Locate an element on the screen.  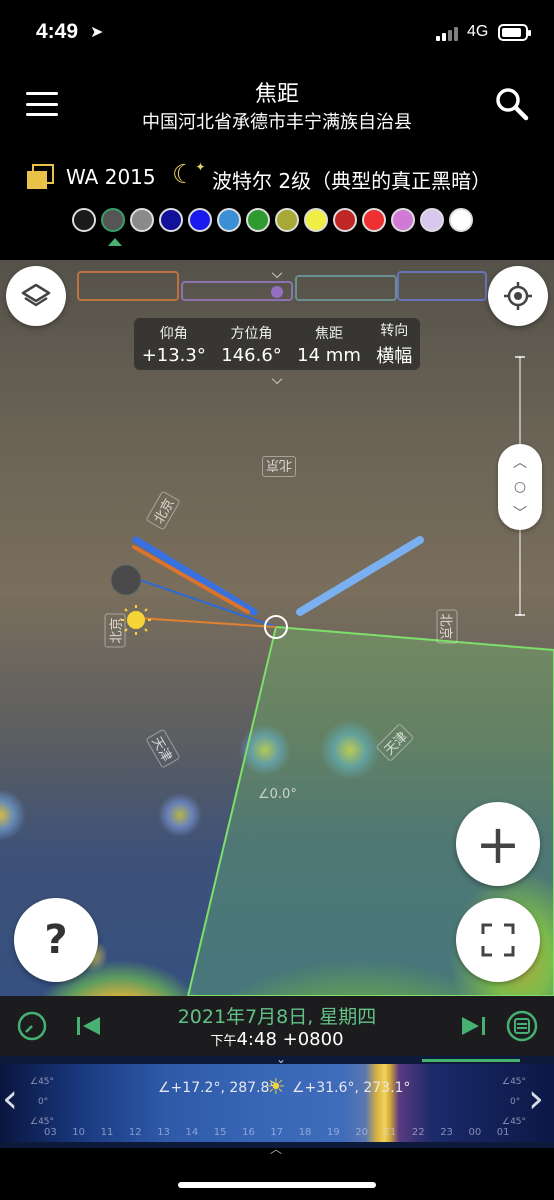
time-value: 4:48 +0800 is located at coordinates (290, 1039).